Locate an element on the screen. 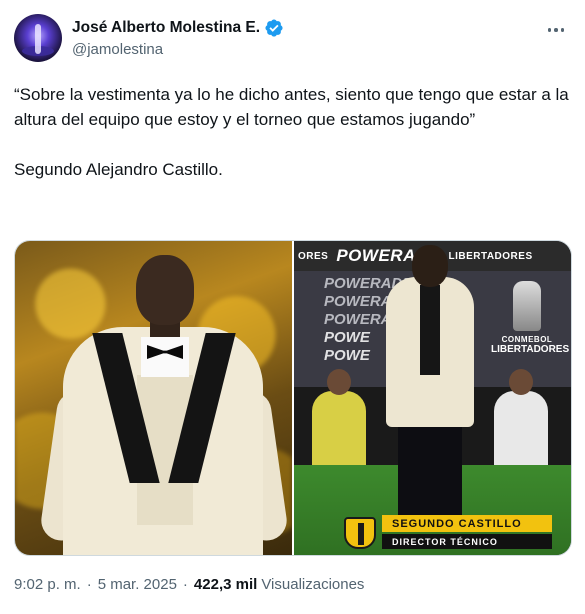 Image resolution: width=585 pixels, height=614 pixels. display-name-row: José Alberto Molestina E. is located at coordinates (178, 28).